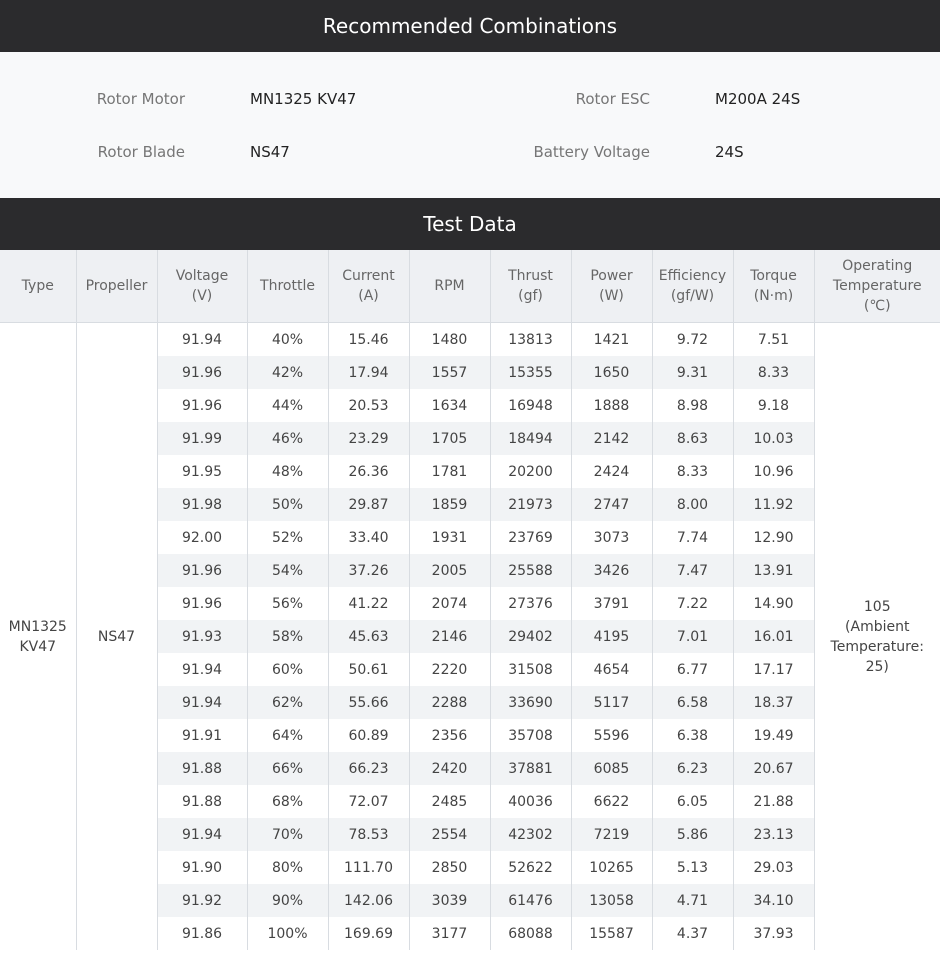 The width and height of the screenshot is (940, 954). What do you see at coordinates (611, 801) in the screenshot?
I see `power-cell: 6622` at bounding box center [611, 801].